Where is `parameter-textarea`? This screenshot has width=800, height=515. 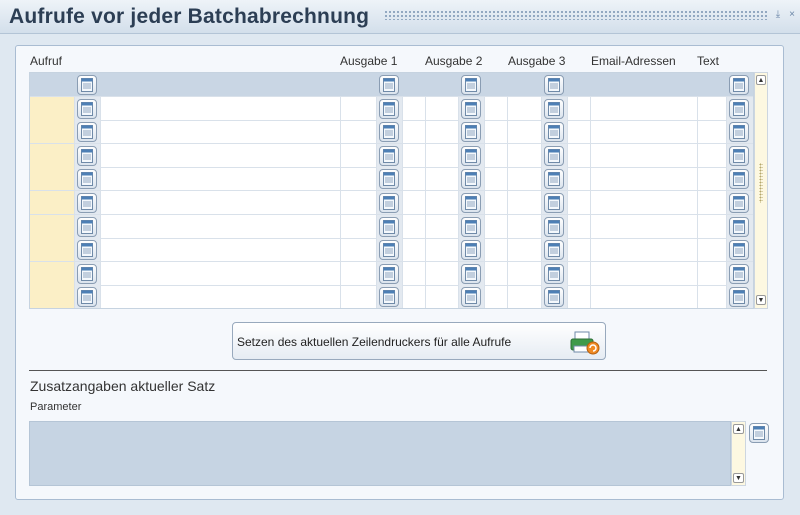 parameter-textarea is located at coordinates (380, 453).